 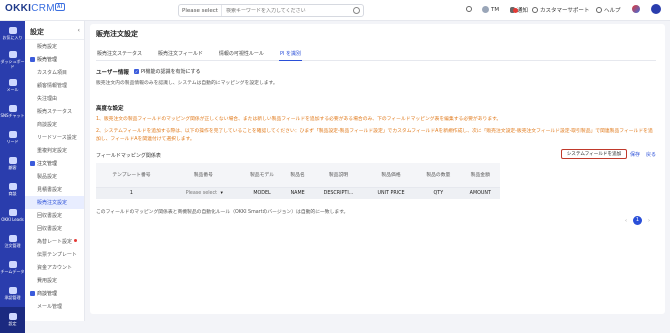 I want to click on help-label: ヘルプ, so click(x=612, y=11).